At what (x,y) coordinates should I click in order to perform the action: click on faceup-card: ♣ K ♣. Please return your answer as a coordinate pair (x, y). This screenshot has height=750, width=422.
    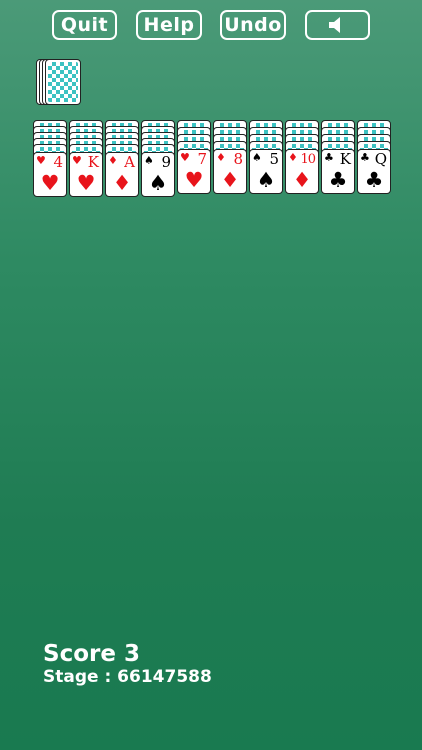
    Looking at the image, I should click on (338, 171).